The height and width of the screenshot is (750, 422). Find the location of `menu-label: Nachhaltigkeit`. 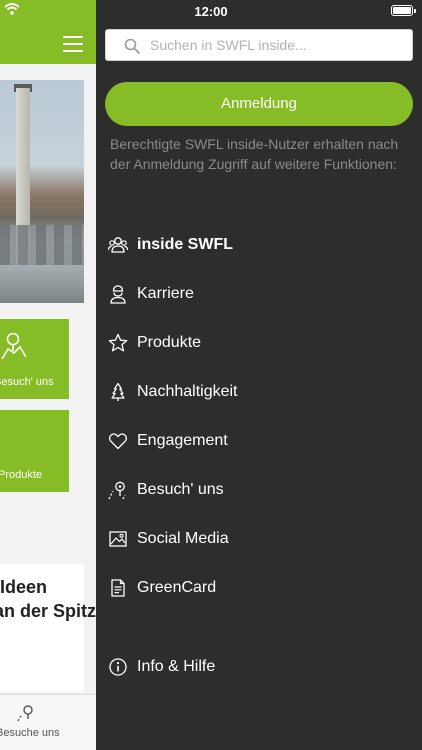

menu-label: Nachhaltigkeit is located at coordinates (187, 391).